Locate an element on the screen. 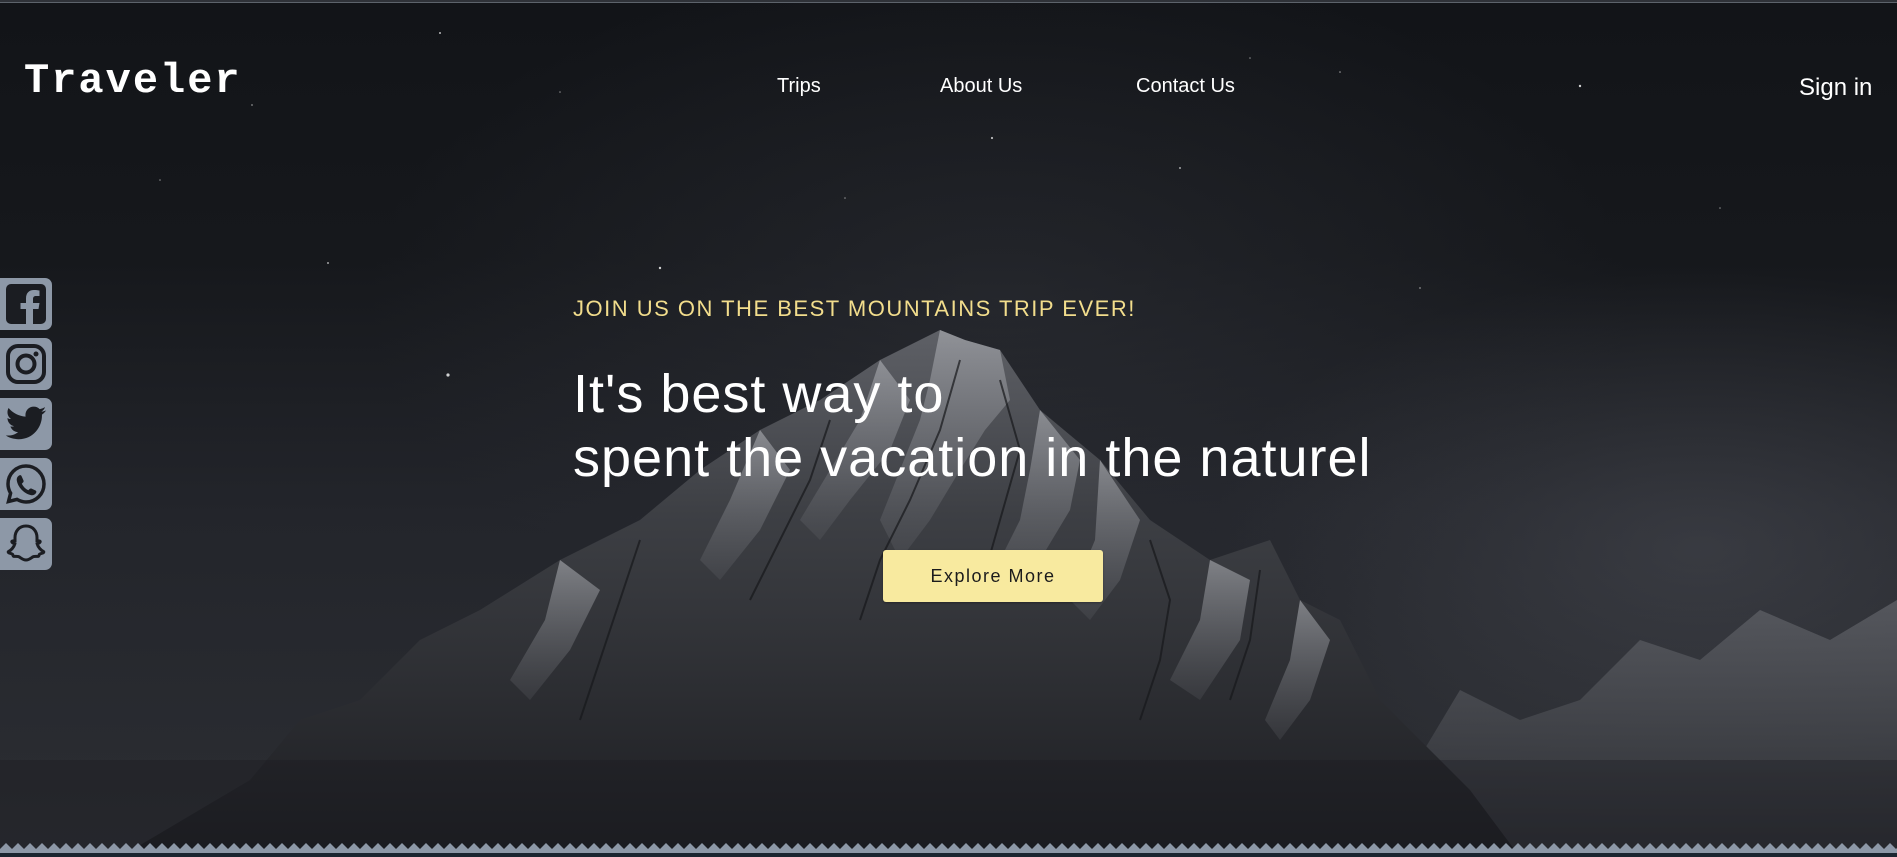 This screenshot has width=1897, height=857. hero-headline-line-2: spent the vacation in the naturel is located at coordinates (972, 458).